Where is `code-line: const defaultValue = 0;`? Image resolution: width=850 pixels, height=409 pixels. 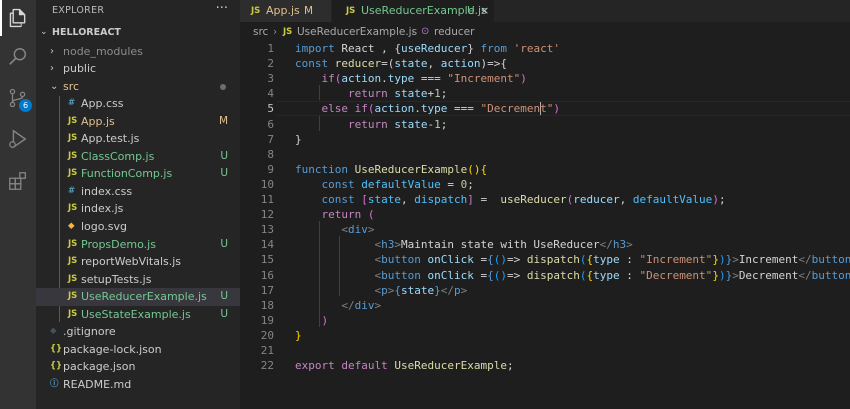 code-line: const defaultValue = 0; is located at coordinates (384, 184).